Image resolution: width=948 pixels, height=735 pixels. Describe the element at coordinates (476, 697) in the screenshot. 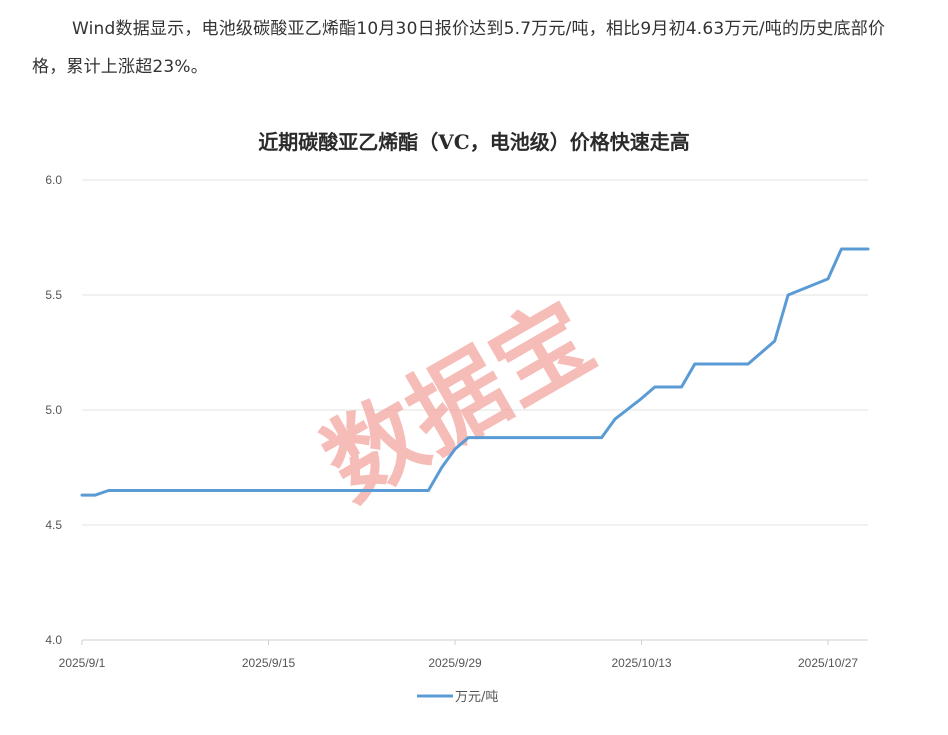

I see `legend-label: 万元/吨` at that location.